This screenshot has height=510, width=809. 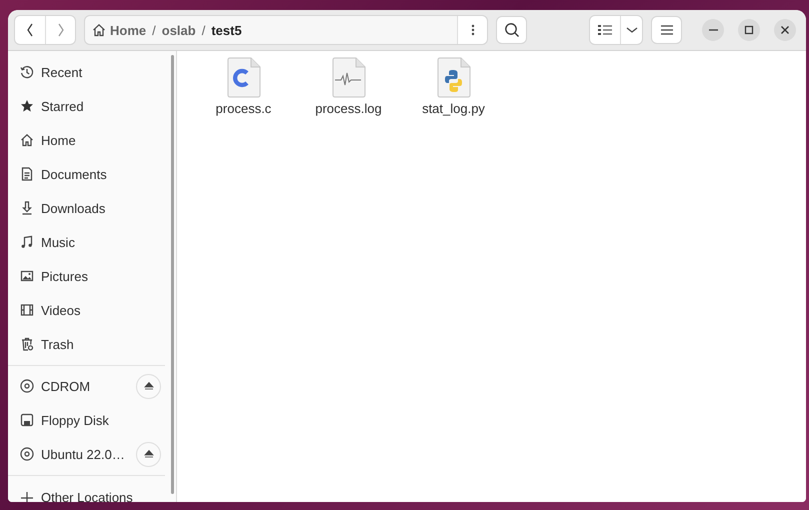 What do you see at coordinates (349, 77) in the screenshot?
I see `log-file-icon` at bounding box center [349, 77].